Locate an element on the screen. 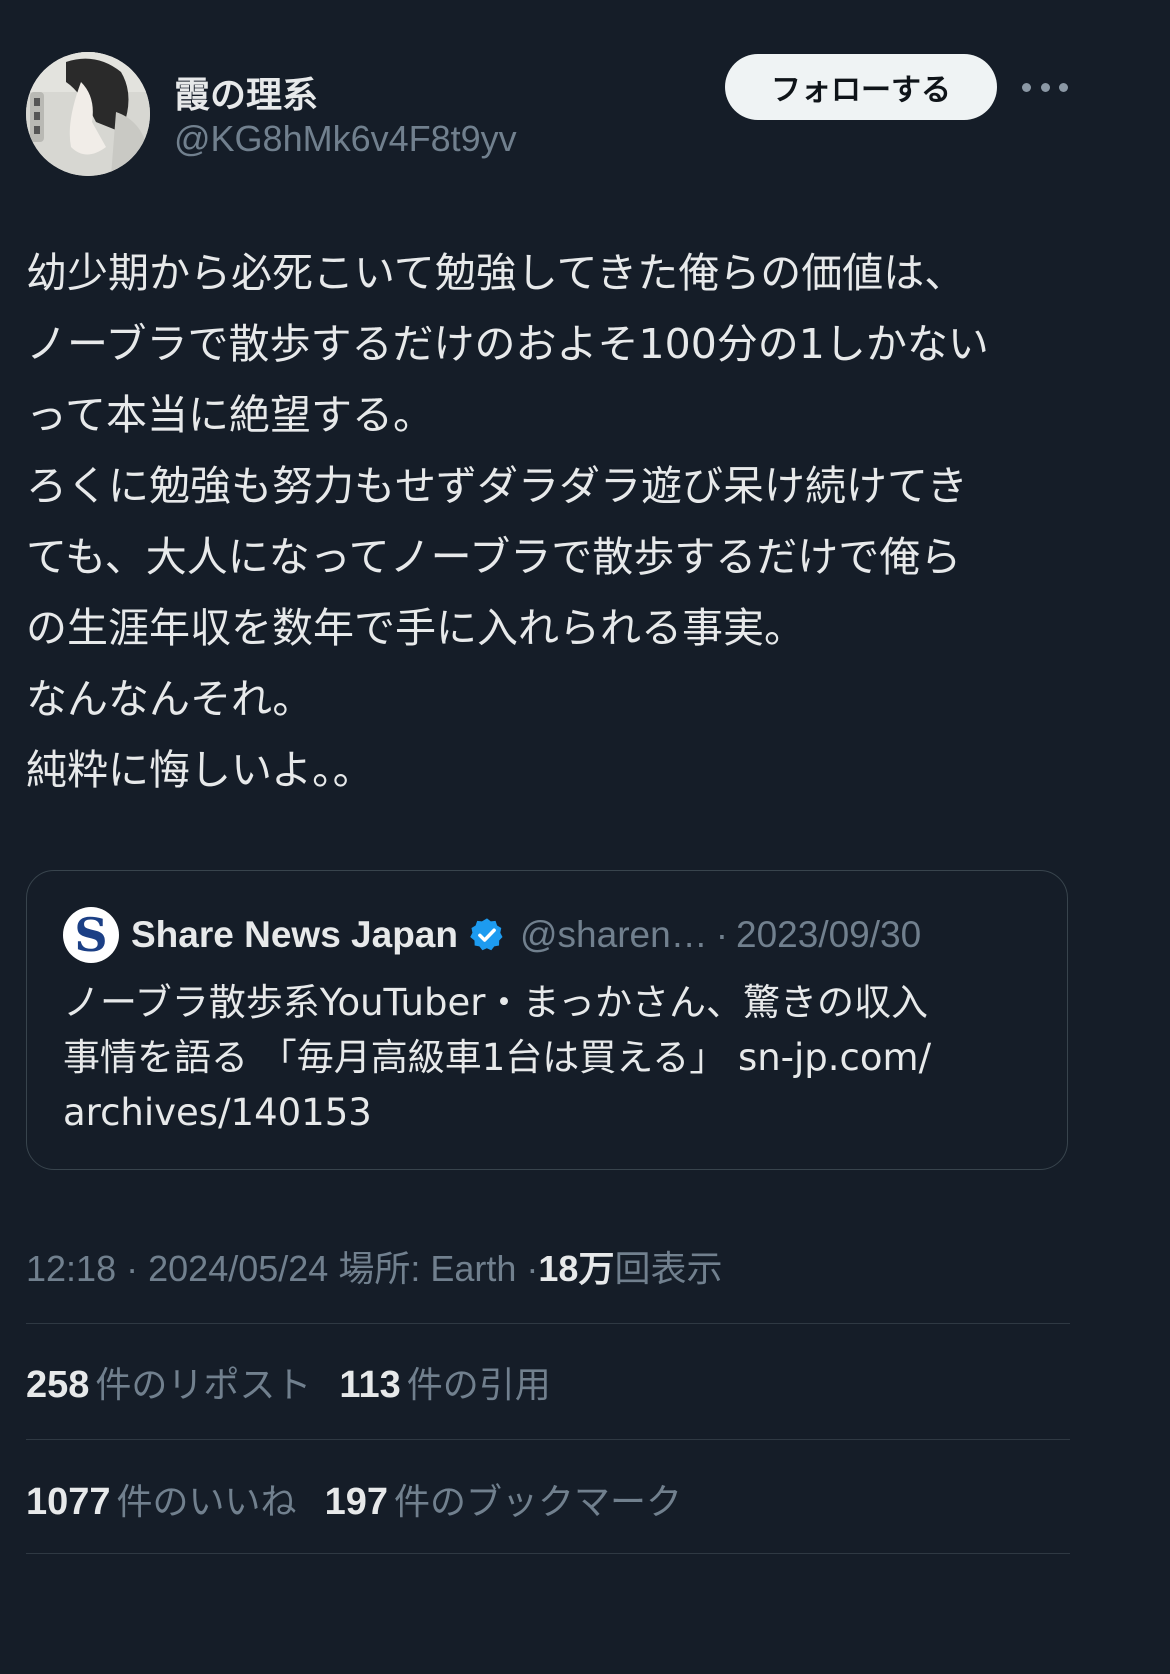 The image size is (1170, 1674). follow-button: フォローする is located at coordinates (861, 87).